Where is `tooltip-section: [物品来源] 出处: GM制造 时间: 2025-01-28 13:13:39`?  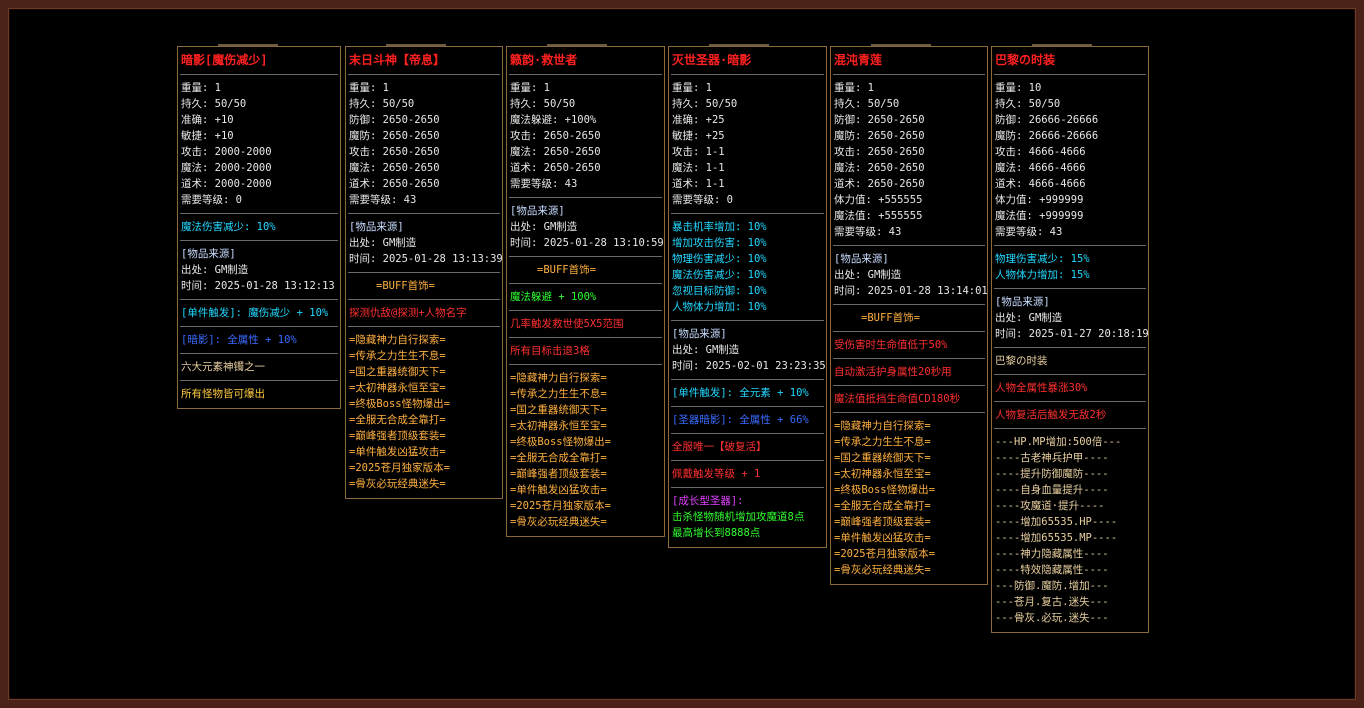
tooltip-section: [物品来源] 出处: GM制造 时间: 2025-01-28 13:13:39 is located at coordinates (425, 243).